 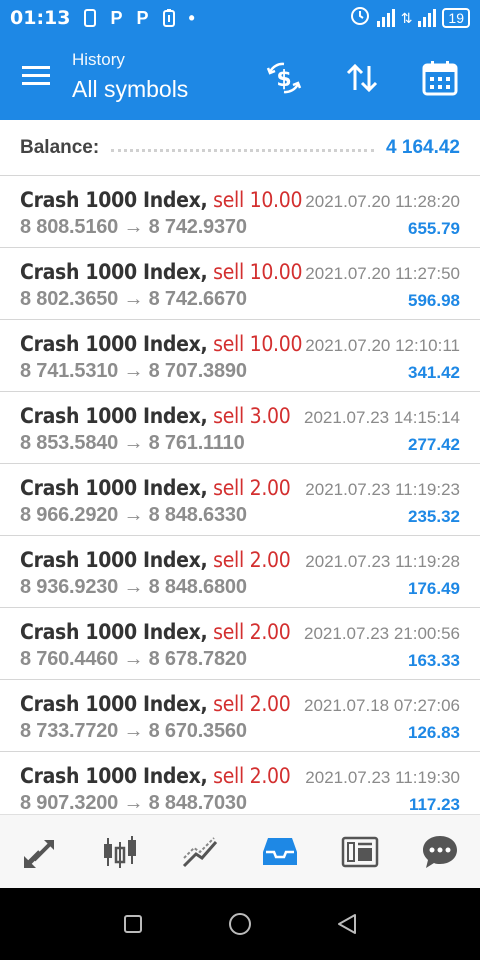 I want to click on open-price: 8 741.5310, so click(x=69, y=371).